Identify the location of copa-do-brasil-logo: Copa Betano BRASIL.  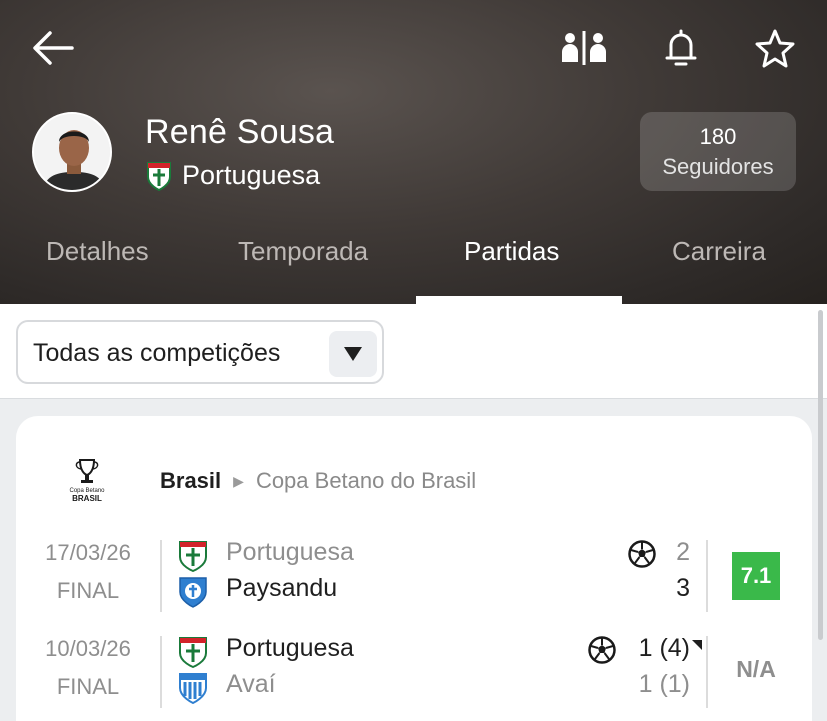
(87, 481).